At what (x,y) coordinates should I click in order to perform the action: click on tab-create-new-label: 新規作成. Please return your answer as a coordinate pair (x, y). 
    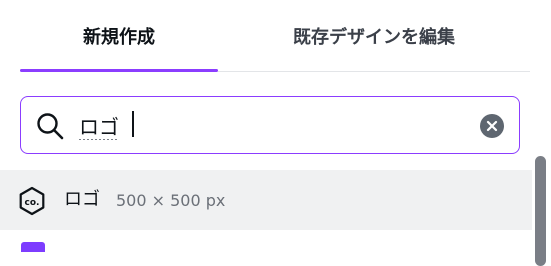
    Looking at the image, I should click on (119, 37).